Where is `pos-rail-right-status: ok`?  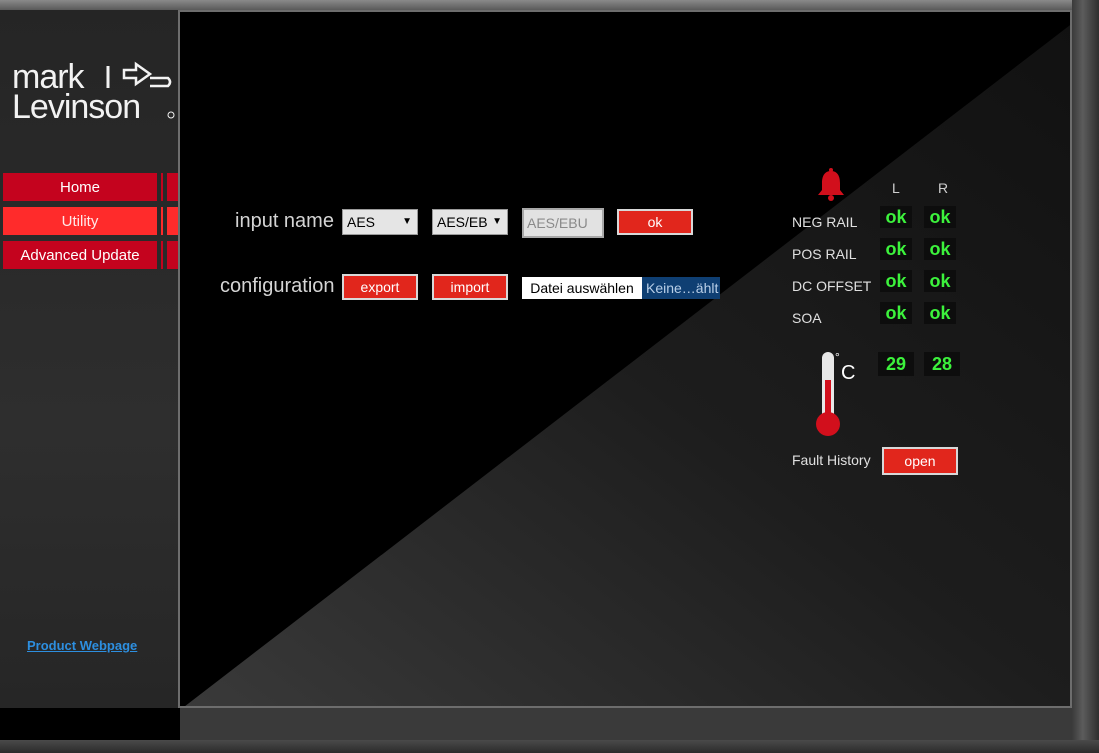 pos-rail-right-status: ok is located at coordinates (940, 249).